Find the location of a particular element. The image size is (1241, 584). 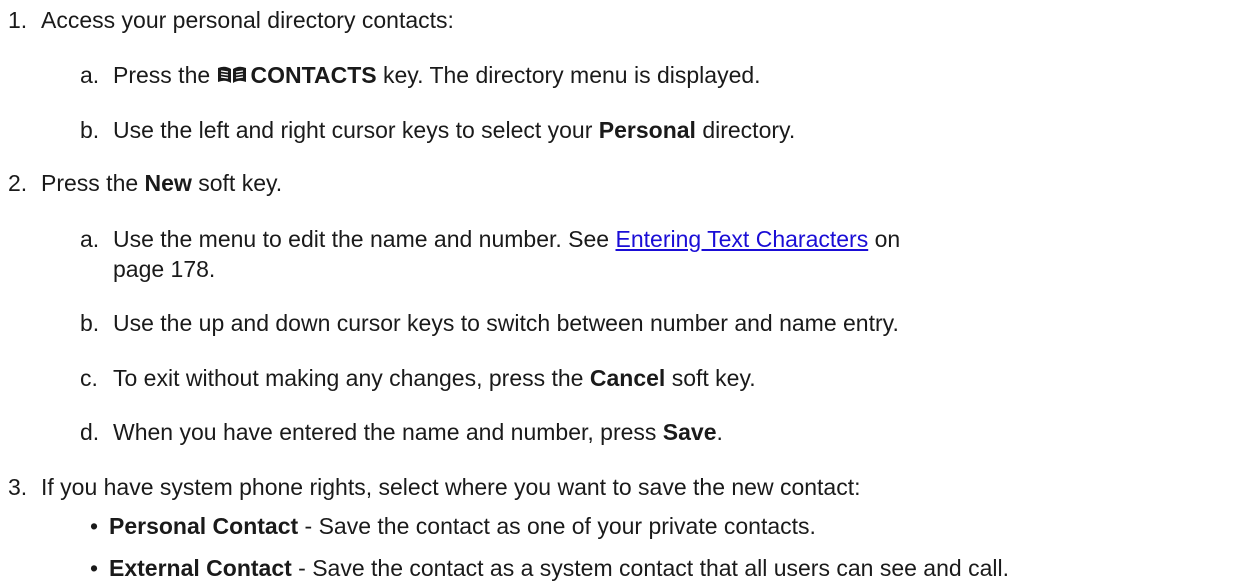

contacts-key-label: CONTACTS is located at coordinates (313, 75).